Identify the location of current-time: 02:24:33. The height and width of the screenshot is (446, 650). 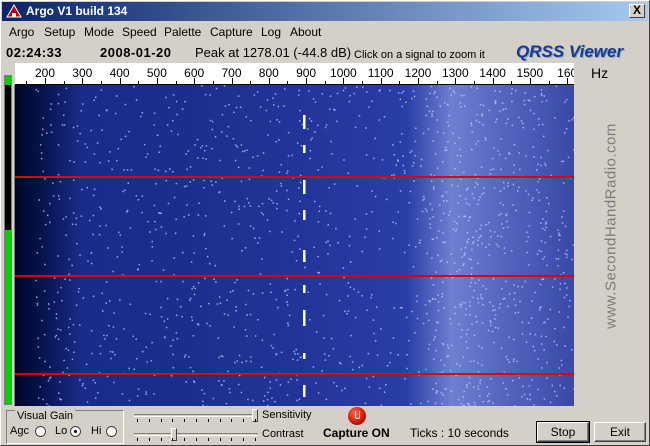
(34, 52).